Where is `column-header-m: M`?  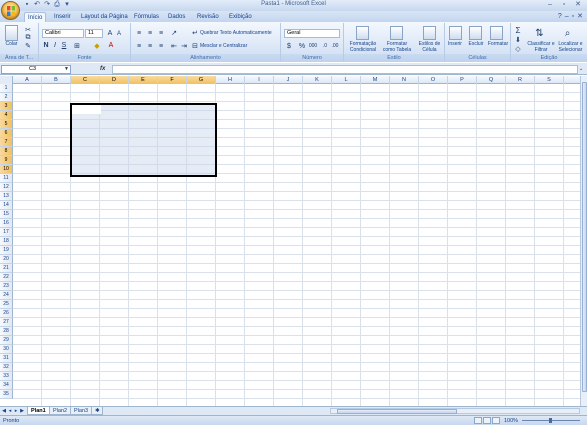 column-header-m: M is located at coordinates (375, 80).